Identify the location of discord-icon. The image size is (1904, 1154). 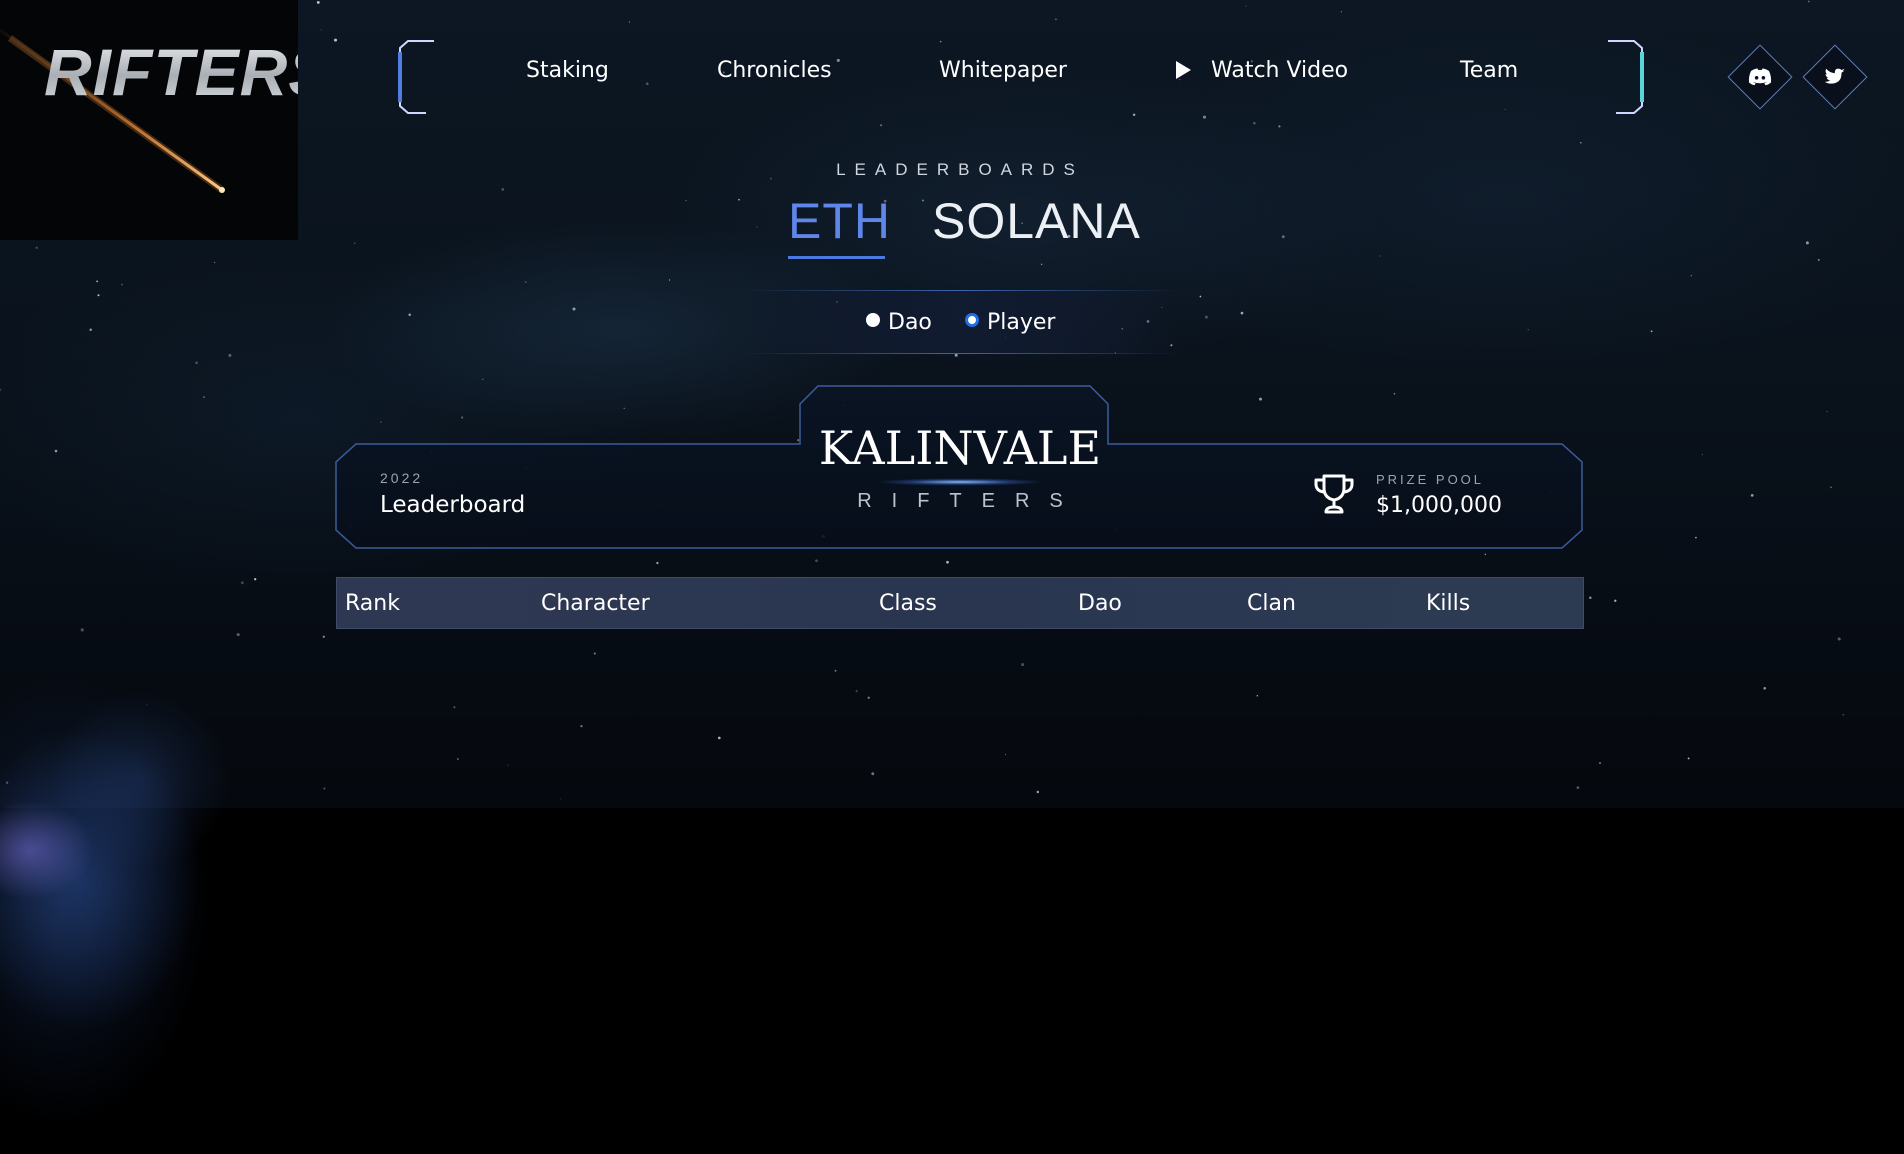
(1760, 77).